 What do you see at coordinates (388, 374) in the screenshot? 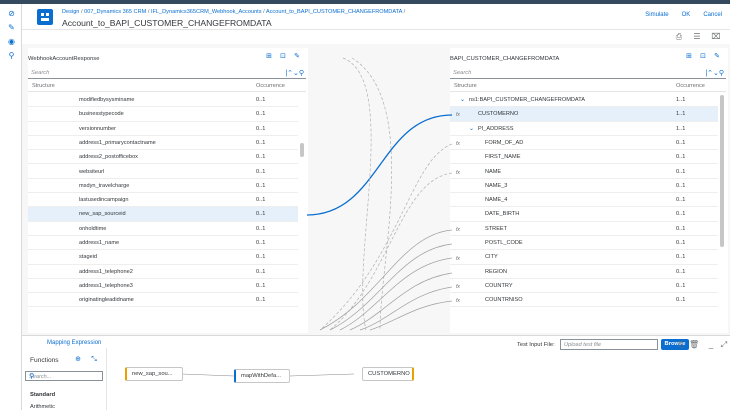
I see `target-node: CUSTOMERNO` at bounding box center [388, 374].